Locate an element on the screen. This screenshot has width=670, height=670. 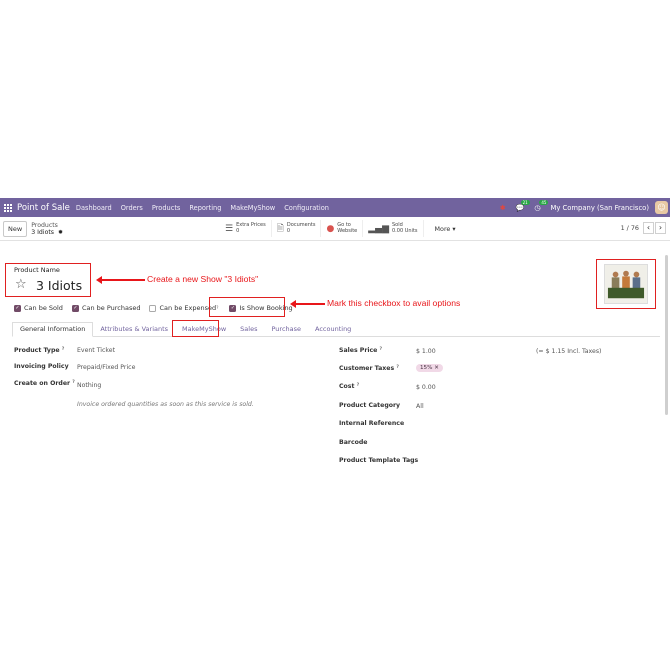
go-to-value: Website is located at coordinates (347, 230).